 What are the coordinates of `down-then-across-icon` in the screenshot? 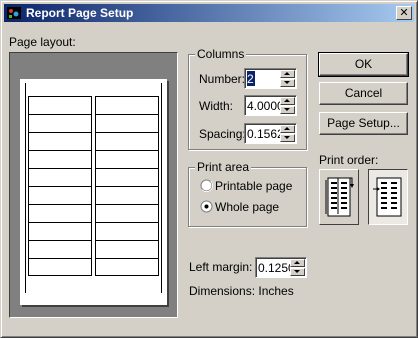 It's located at (339, 198).